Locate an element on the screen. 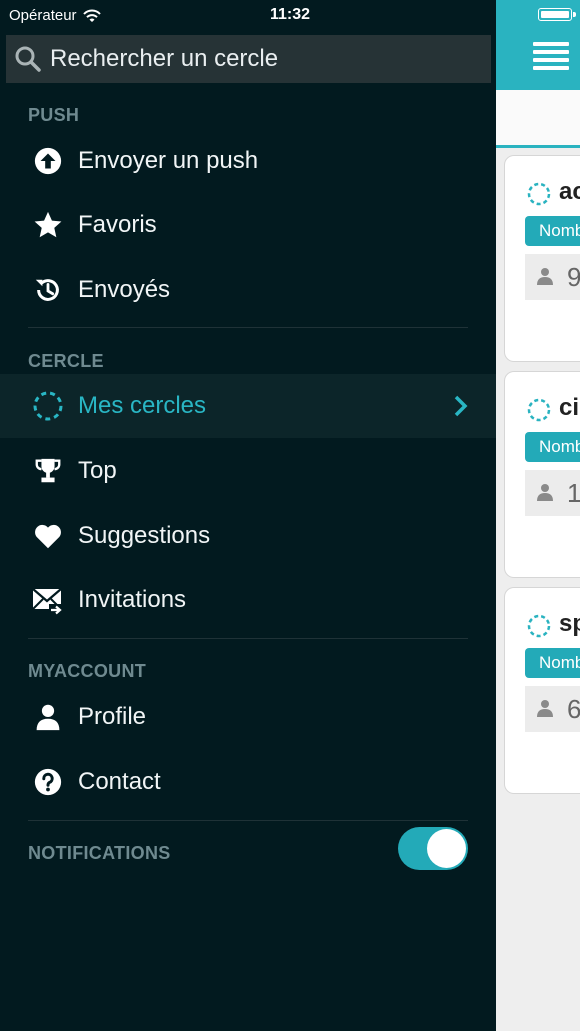 This screenshot has height=1031, width=580. section-push: PUSH is located at coordinates (54, 115).